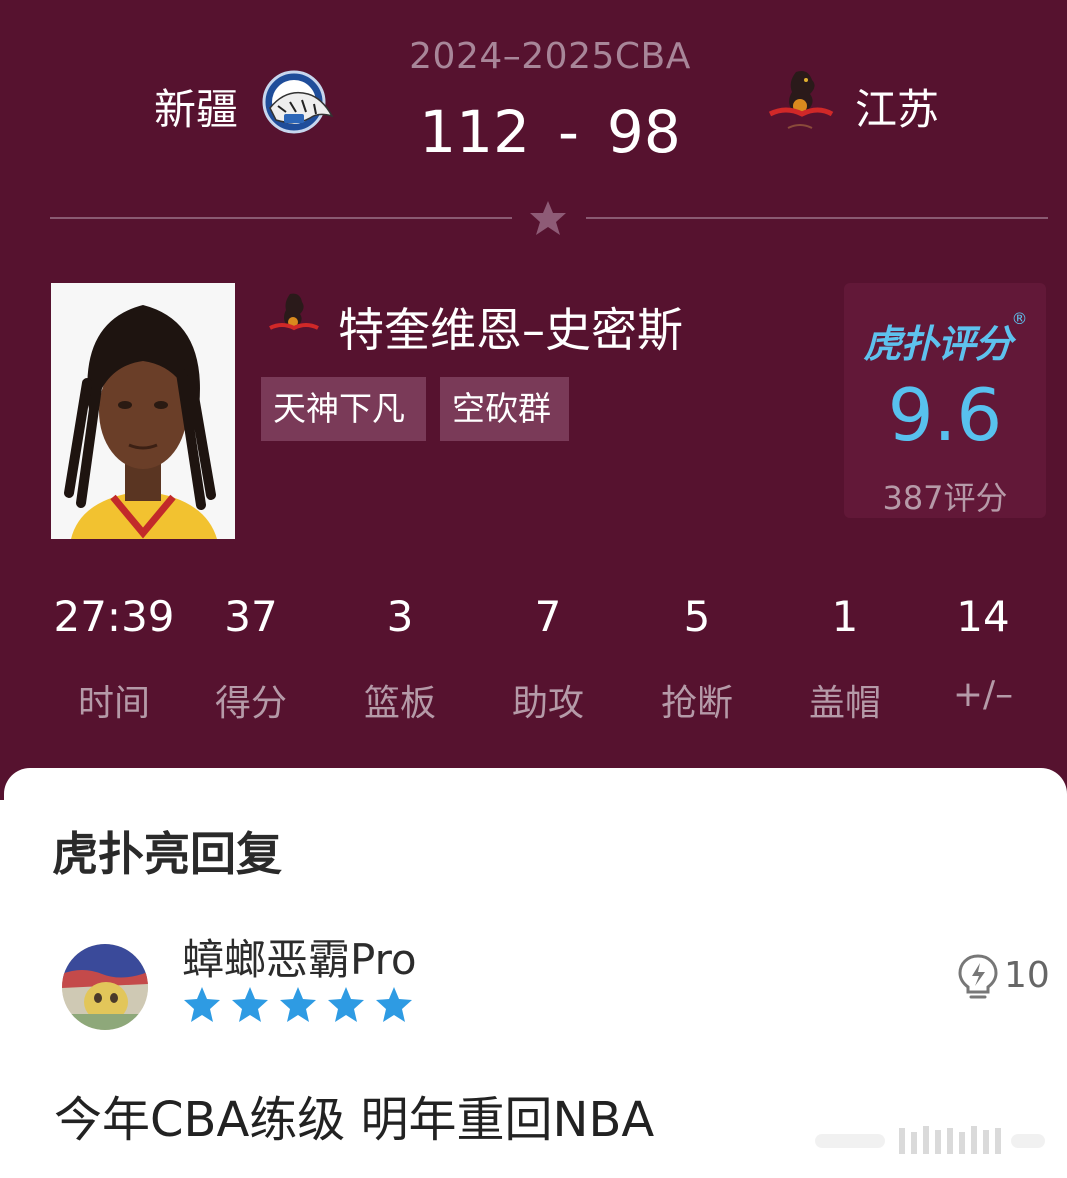 The width and height of the screenshot is (1067, 1178). What do you see at coordinates (114, 616) in the screenshot?
I see `stat-value-time: 27:39` at bounding box center [114, 616].